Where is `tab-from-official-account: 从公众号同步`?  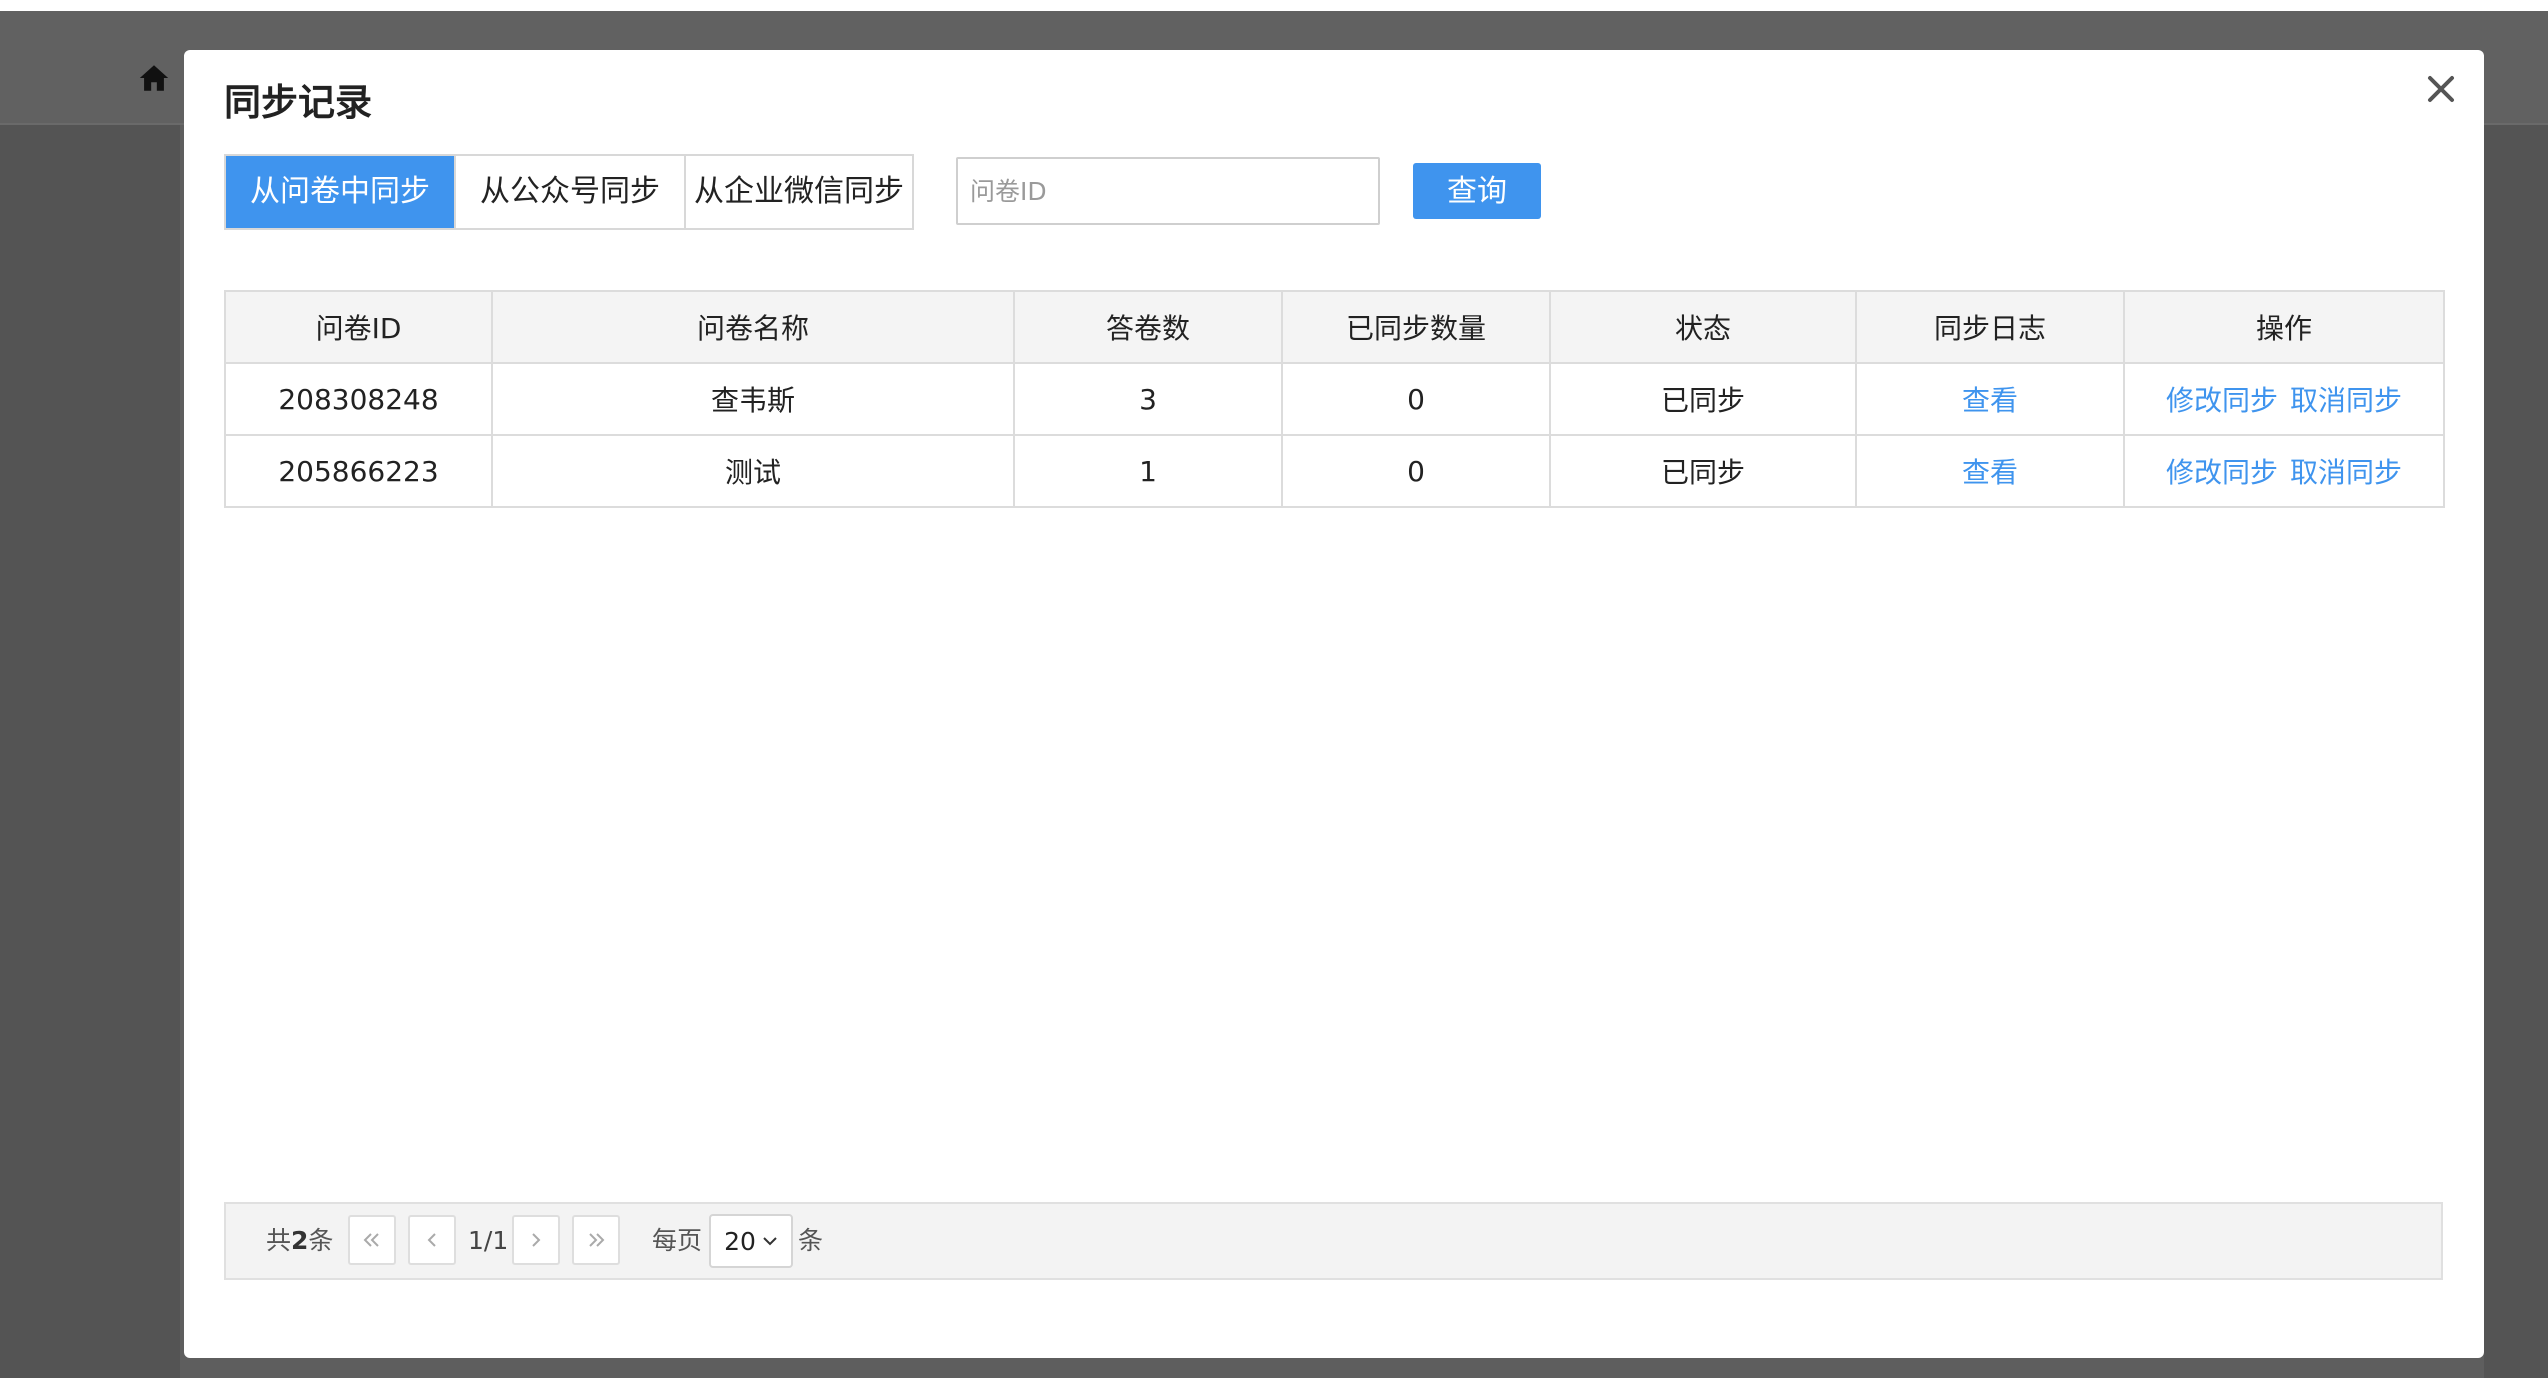
tab-from-official-account: 从公众号同步 is located at coordinates (569, 192).